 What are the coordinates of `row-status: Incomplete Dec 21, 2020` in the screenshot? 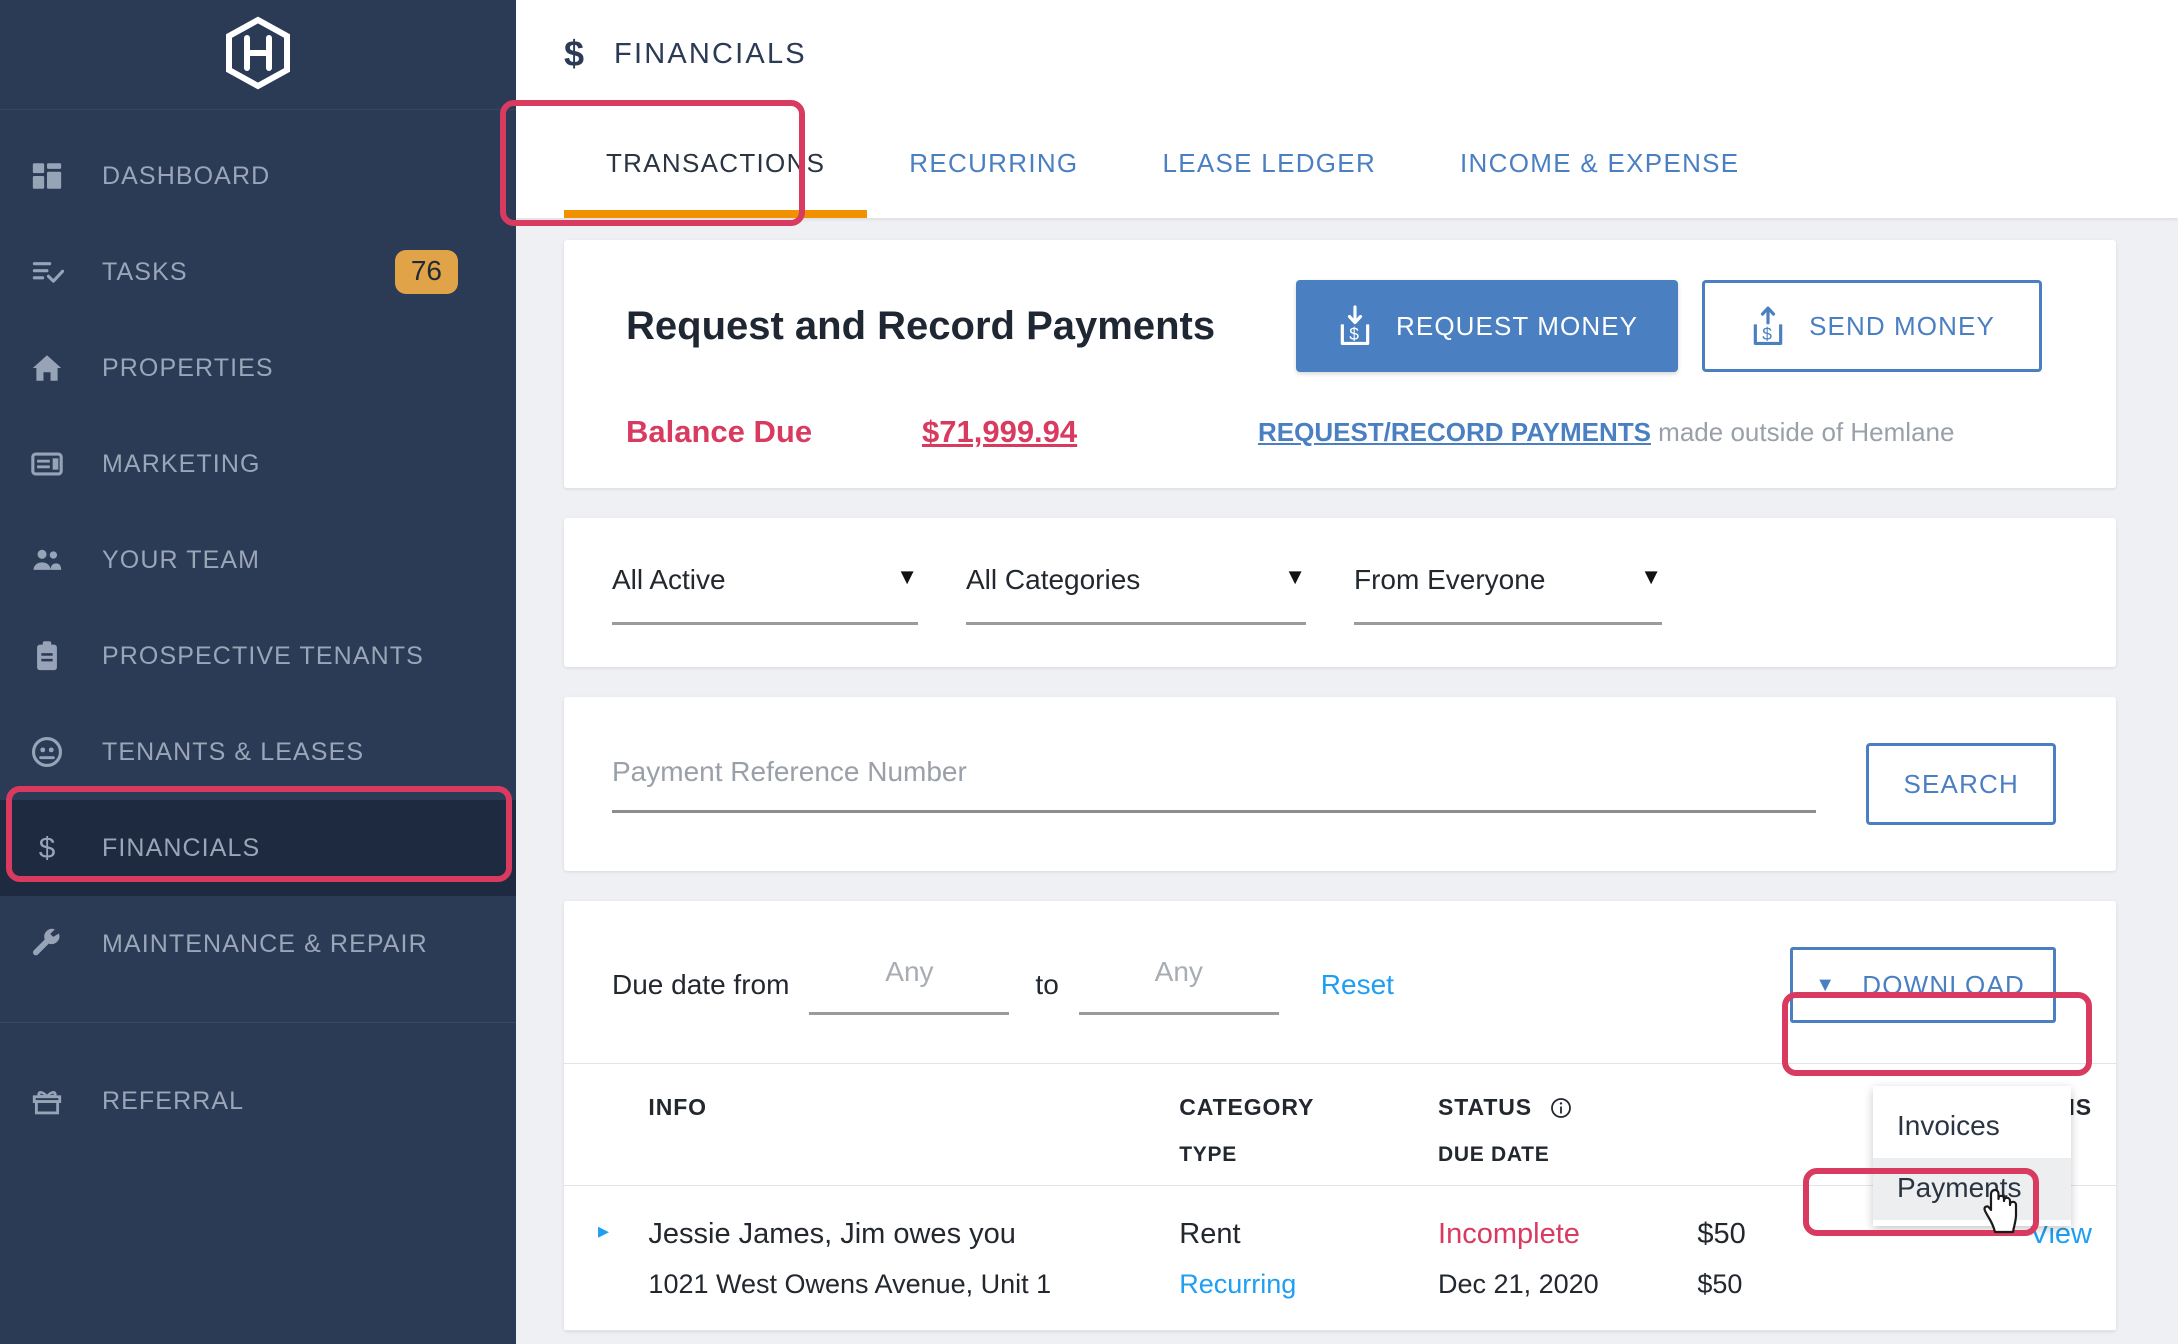 It's located at (1568, 1258).